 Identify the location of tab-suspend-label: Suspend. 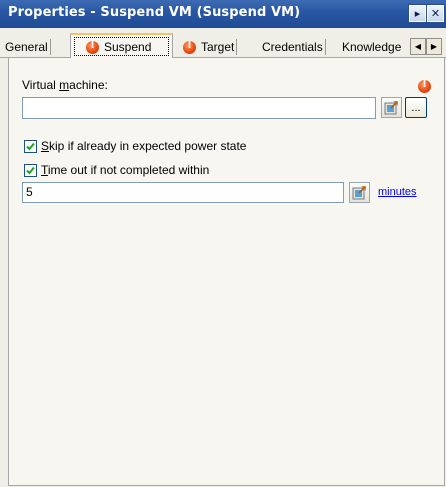
(128, 47).